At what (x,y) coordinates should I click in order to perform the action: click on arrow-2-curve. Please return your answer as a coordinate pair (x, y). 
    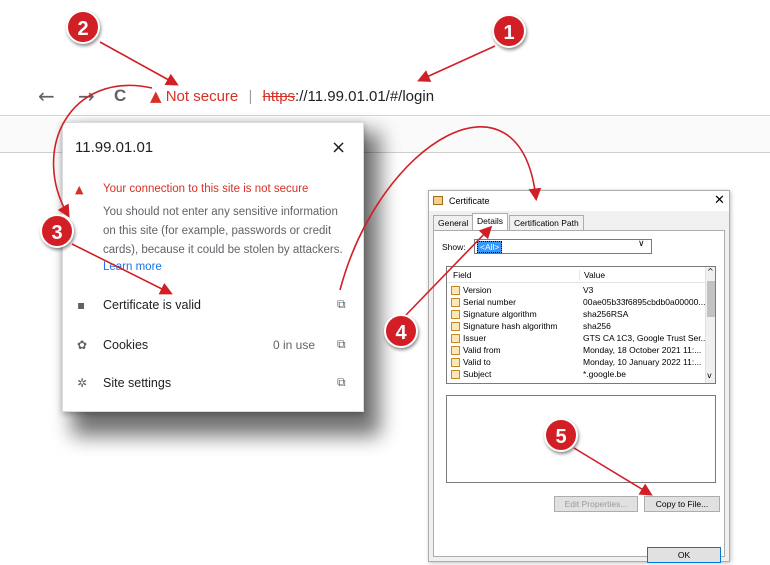
    Looking at the image, I should click on (102, 151).